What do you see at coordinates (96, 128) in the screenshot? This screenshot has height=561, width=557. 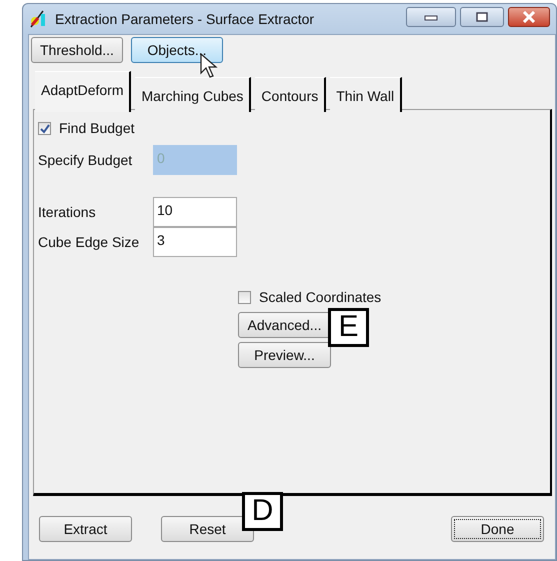 I see `checkbox-label: Find Budget` at bounding box center [96, 128].